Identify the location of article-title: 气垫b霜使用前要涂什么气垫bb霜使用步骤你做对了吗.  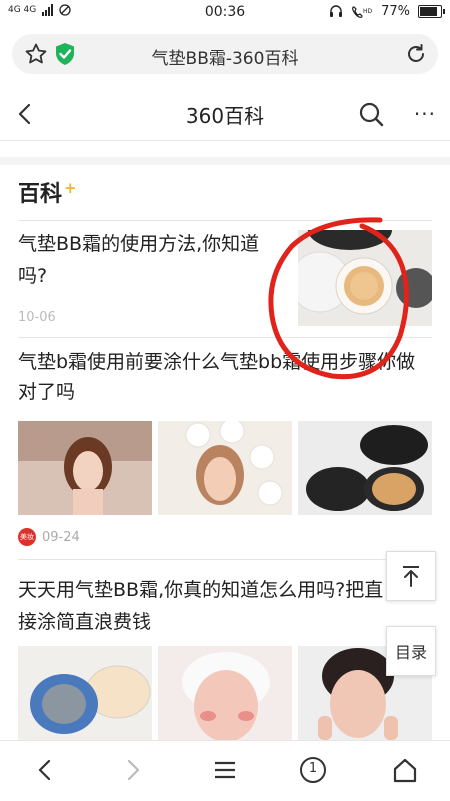
(225, 377).